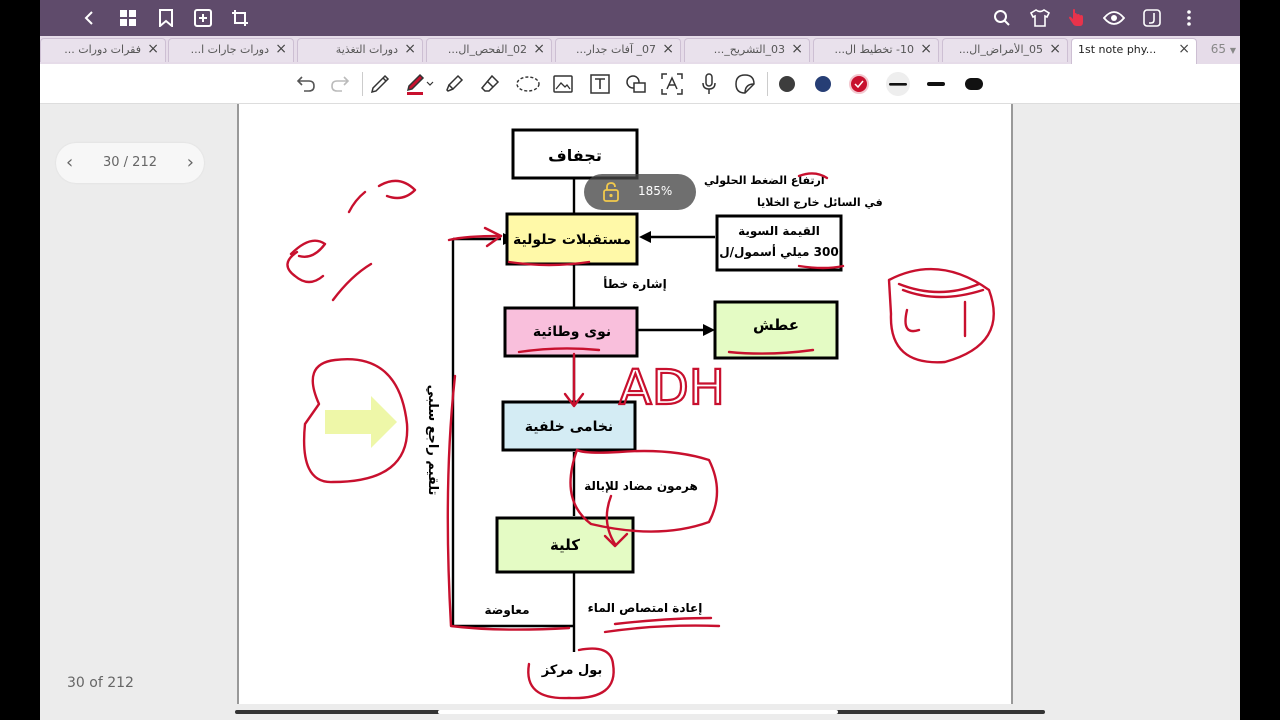  What do you see at coordinates (565, 545) in the screenshot?
I see `label-kidney: كلية` at bounding box center [565, 545].